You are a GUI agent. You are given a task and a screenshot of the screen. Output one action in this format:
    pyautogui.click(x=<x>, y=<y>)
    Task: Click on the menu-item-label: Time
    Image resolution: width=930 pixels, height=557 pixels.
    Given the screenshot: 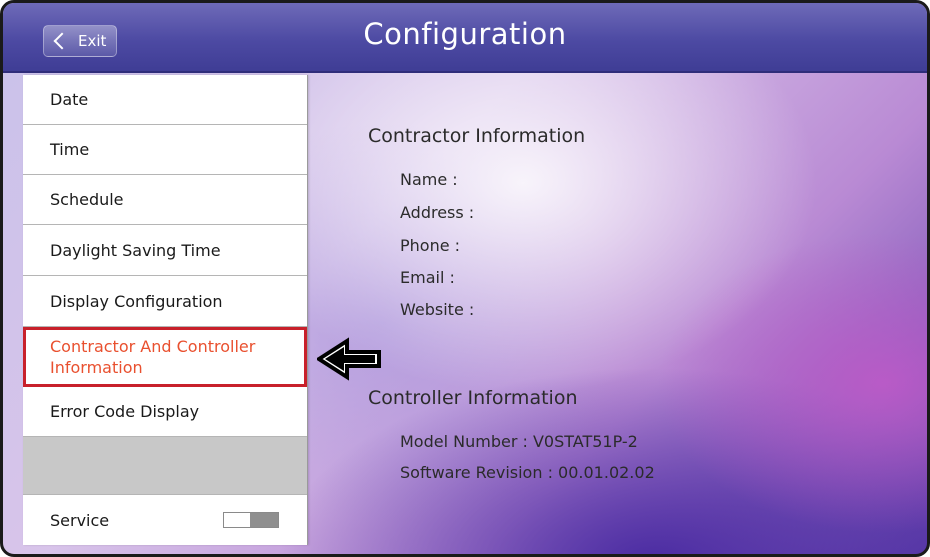 What is the action you would take?
    pyautogui.click(x=70, y=149)
    